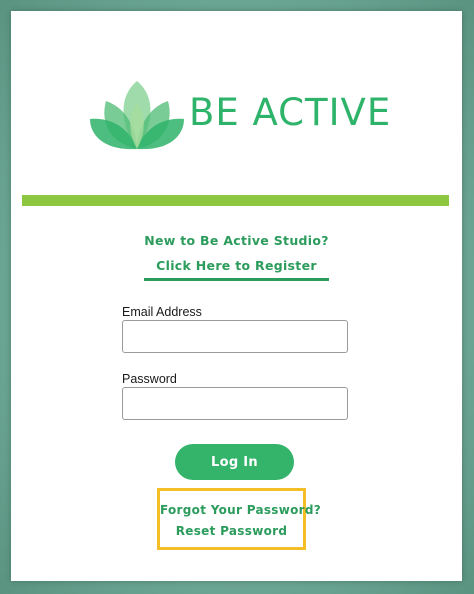  Describe the element at coordinates (235, 403) in the screenshot. I see `password-field` at that location.